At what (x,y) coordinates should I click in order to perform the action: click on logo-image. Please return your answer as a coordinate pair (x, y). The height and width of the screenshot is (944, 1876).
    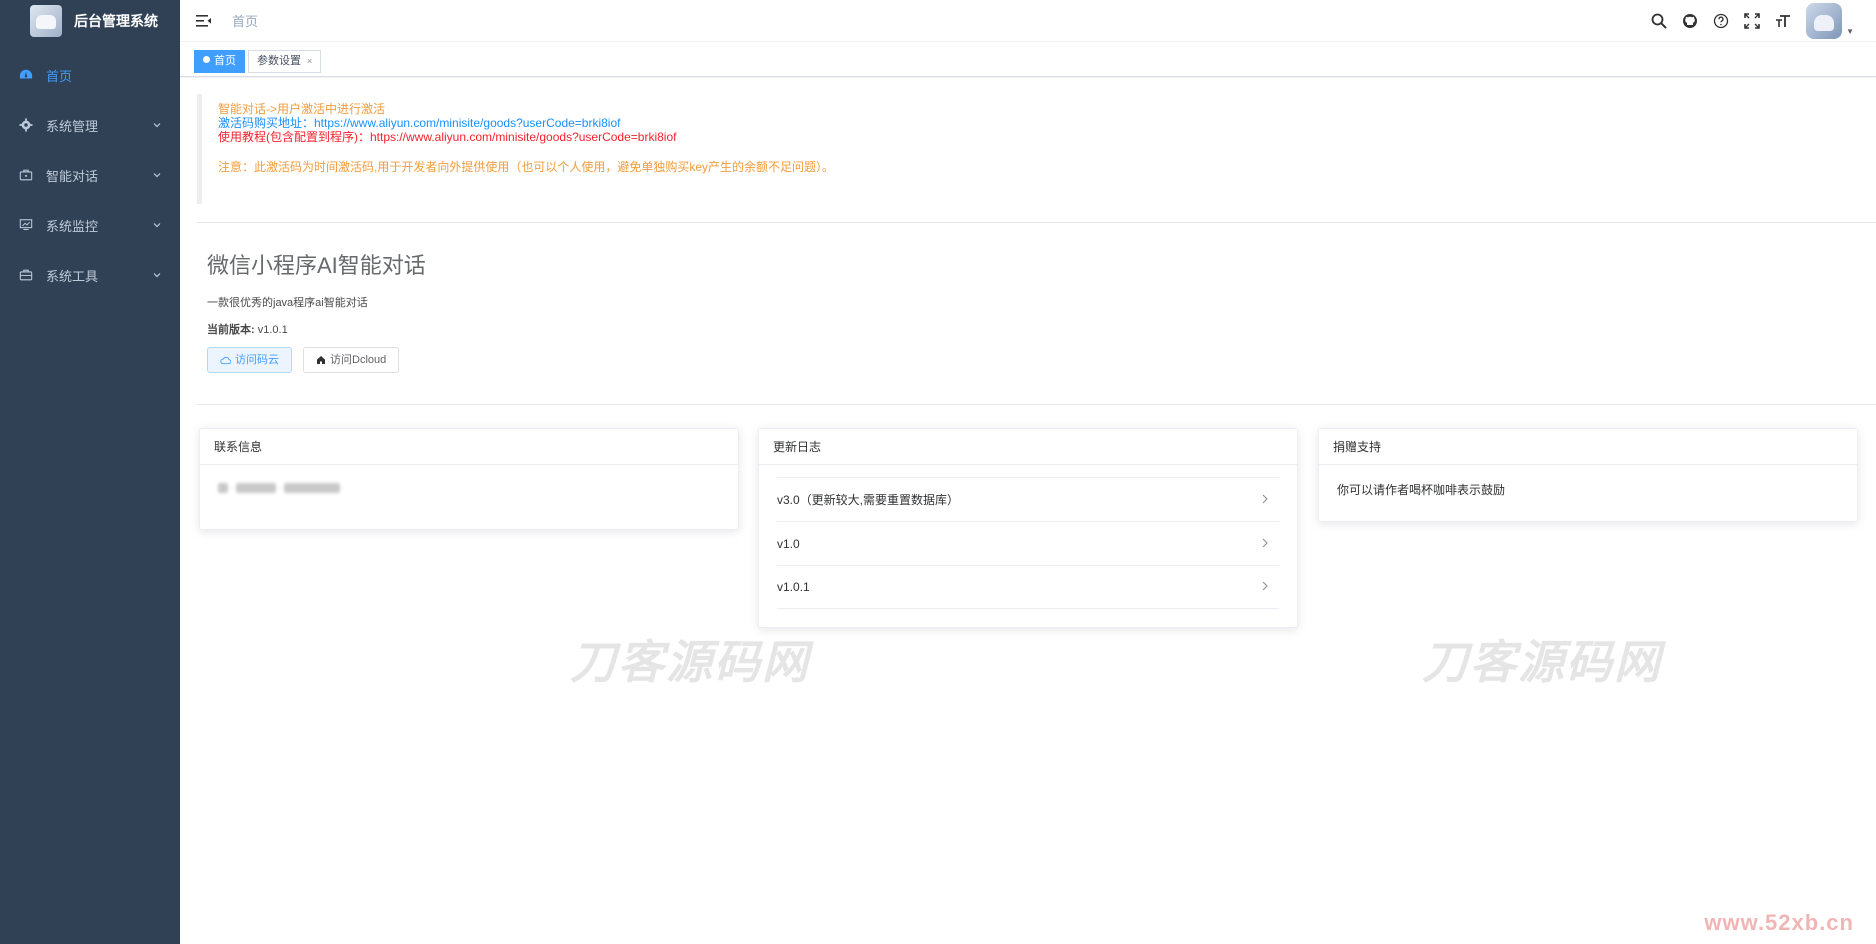
    Looking at the image, I should click on (46, 21).